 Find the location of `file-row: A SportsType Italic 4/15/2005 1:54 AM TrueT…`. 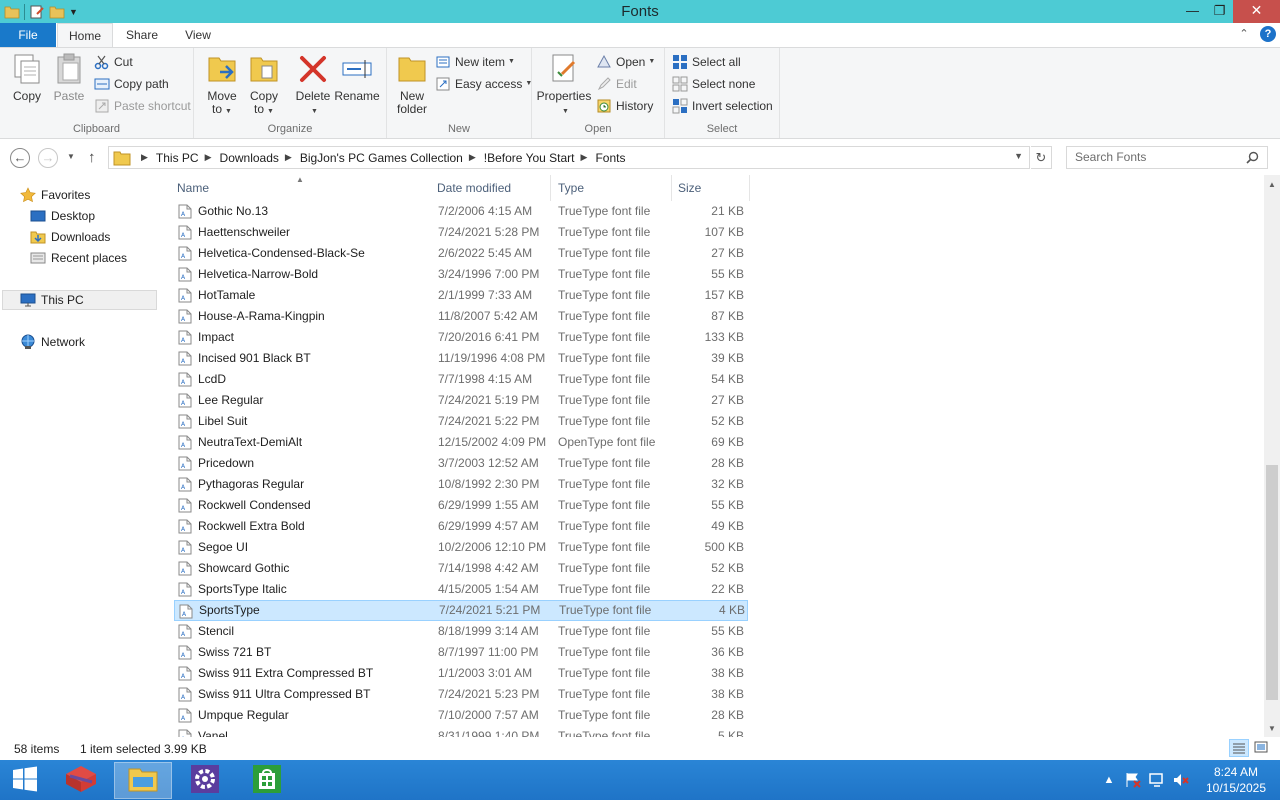

file-row: A SportsType Italic 4/15/2005 1:54 AM TrueT… is located at coordinates (461, 589).